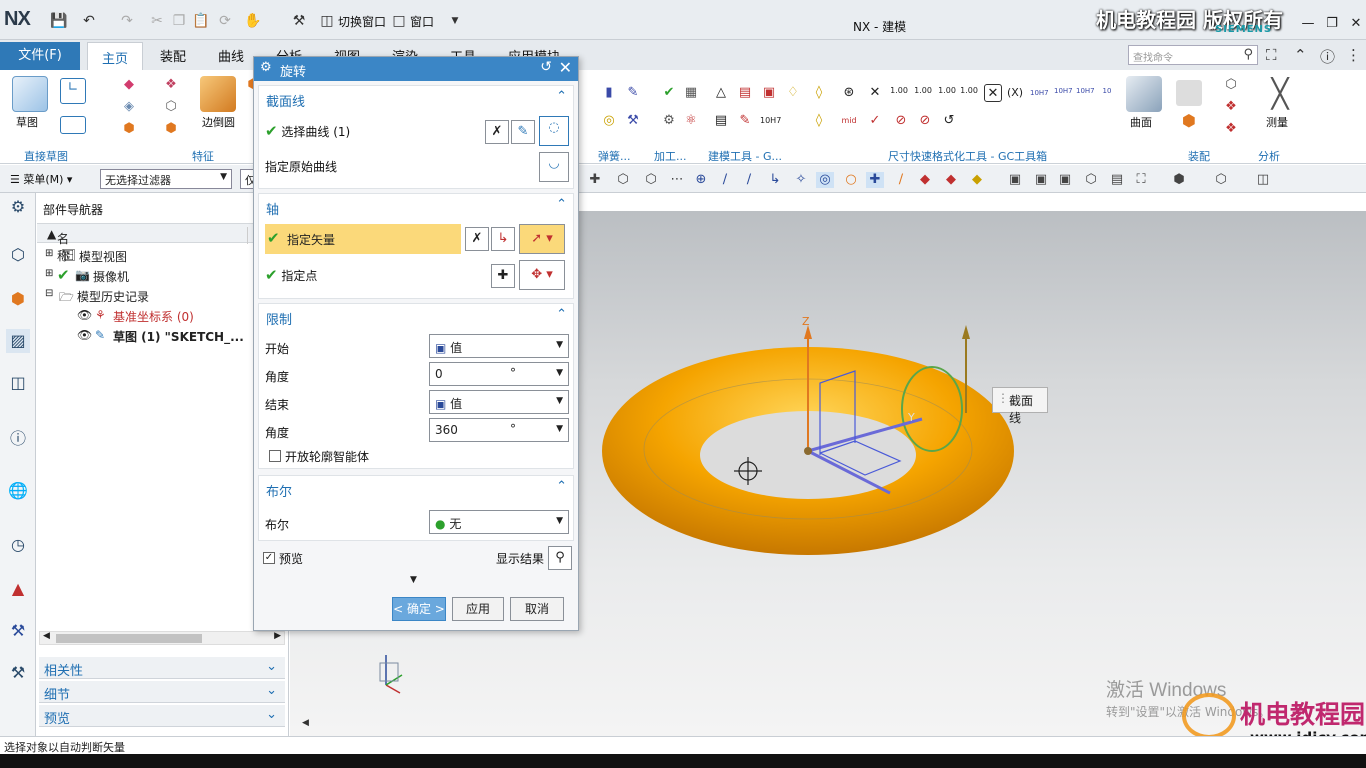  What do you see at coordinates (30, 94) in the screenshot?
I see `sketch-icon` at bounding box center [30, 94].